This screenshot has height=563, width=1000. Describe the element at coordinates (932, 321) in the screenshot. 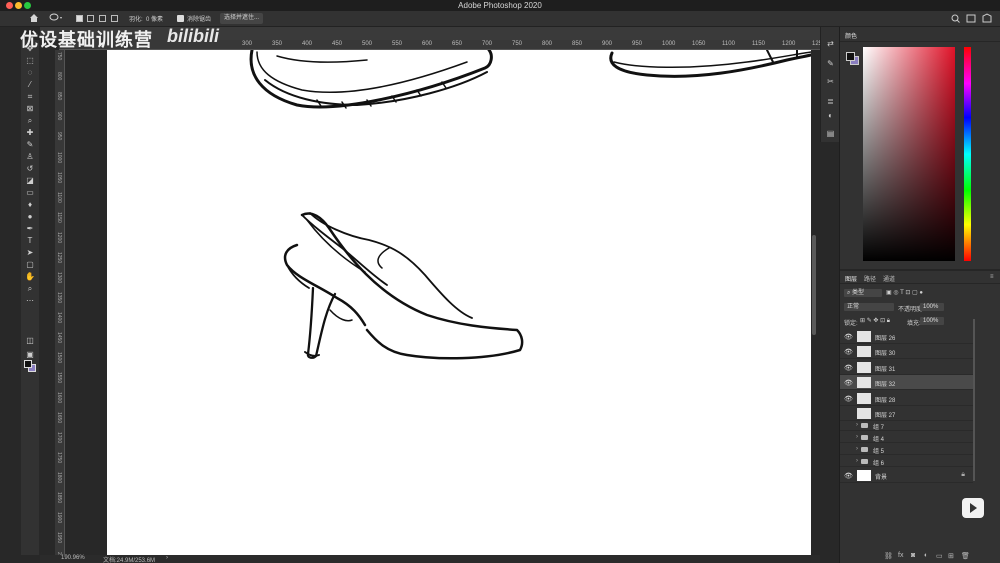

I see `fill-input: 100%` at that location.